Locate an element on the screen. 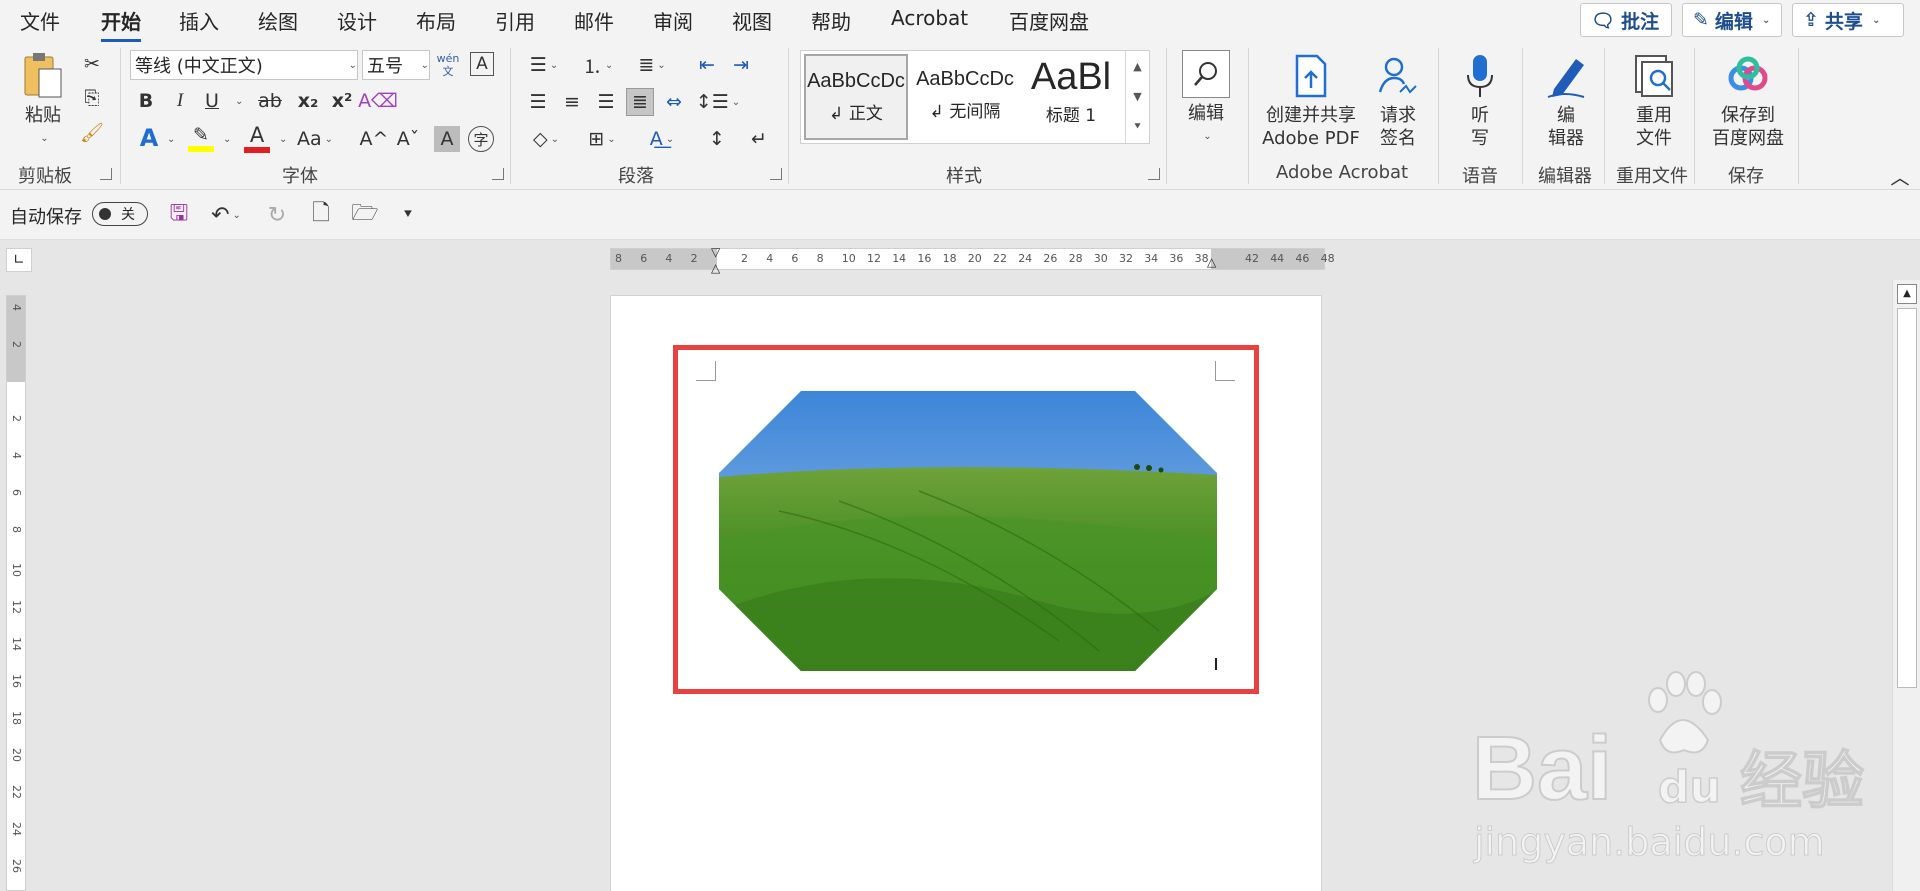 This screenshot has height=891, width=1920. paragraph-launcher-icon is located at coordinates (776, 174).